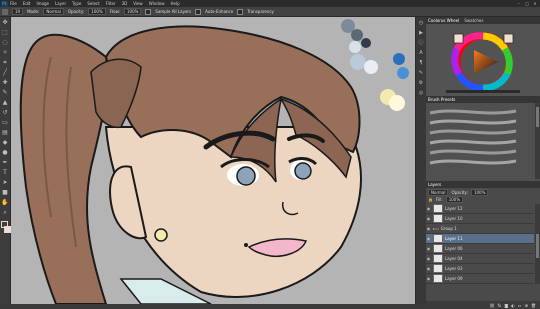 This screenshot has width=540, height=309. What do you see at coordinates (5, 43) in the screenshot?
I see `lasso-icon: ◌` at bounding box center [5, 43].